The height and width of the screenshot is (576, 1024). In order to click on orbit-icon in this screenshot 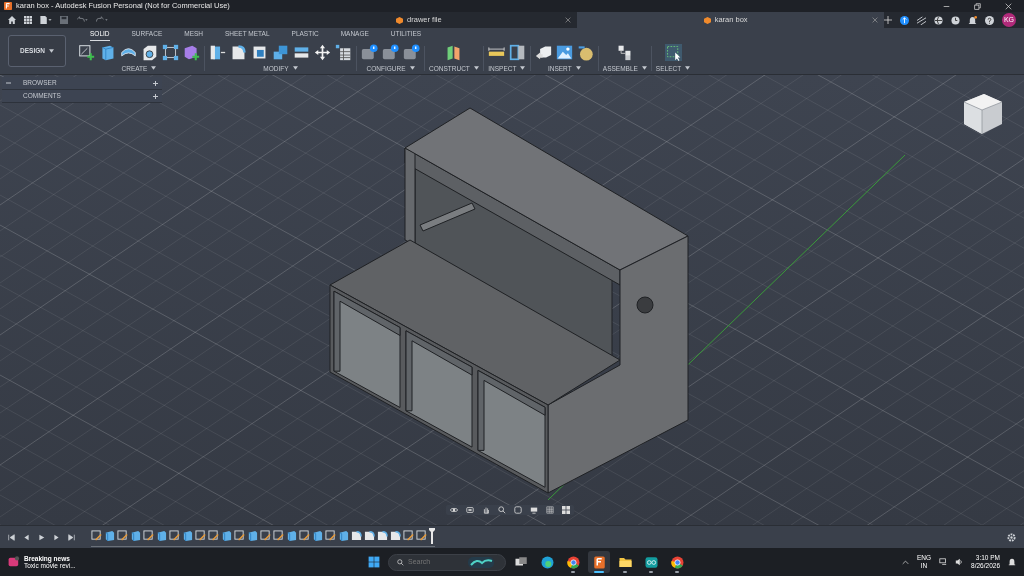, I will do `click(454, 510)`.